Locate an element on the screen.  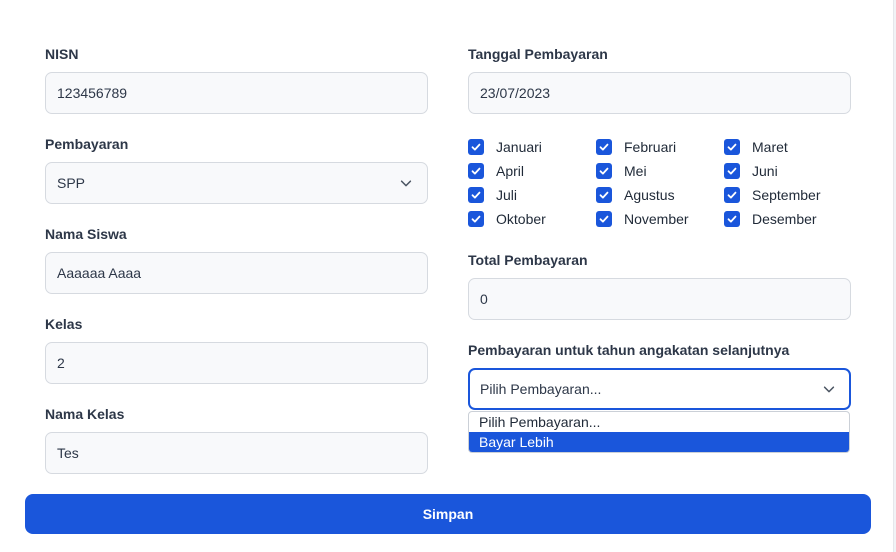
tanggal-label: Tanggal Pembayaran is located at coordinates (538, 54).